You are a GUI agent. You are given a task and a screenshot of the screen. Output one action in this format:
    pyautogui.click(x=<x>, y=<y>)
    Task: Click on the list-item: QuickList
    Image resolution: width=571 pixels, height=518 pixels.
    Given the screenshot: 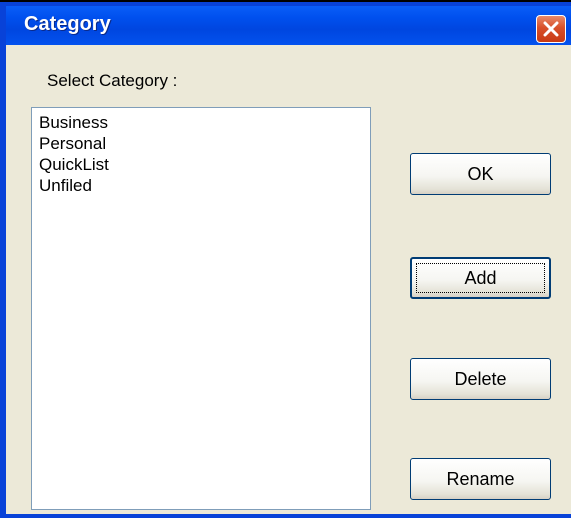 What is the action you would take?
    pyautogui.click(x=204, y=164)
    